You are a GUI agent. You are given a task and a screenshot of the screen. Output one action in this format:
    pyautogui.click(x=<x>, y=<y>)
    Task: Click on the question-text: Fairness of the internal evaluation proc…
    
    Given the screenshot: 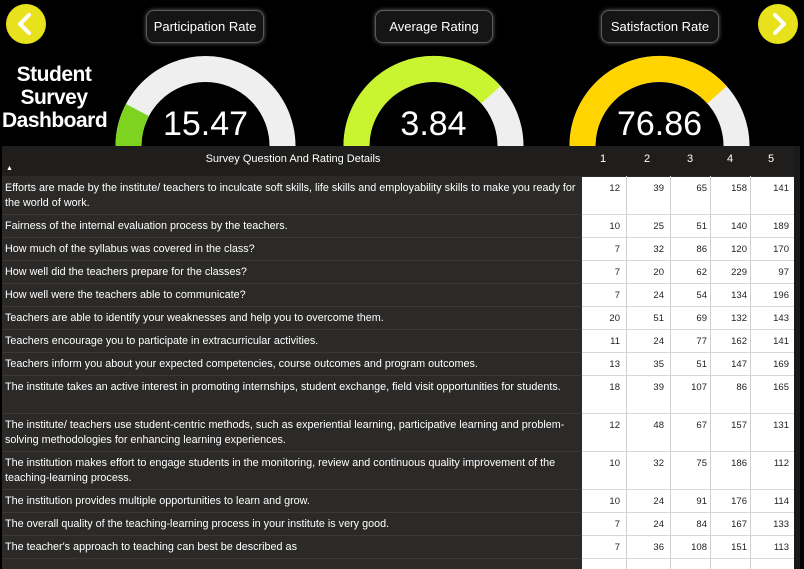 What is the action you would take?
    pyautogui.click(x=146, y=226)
    